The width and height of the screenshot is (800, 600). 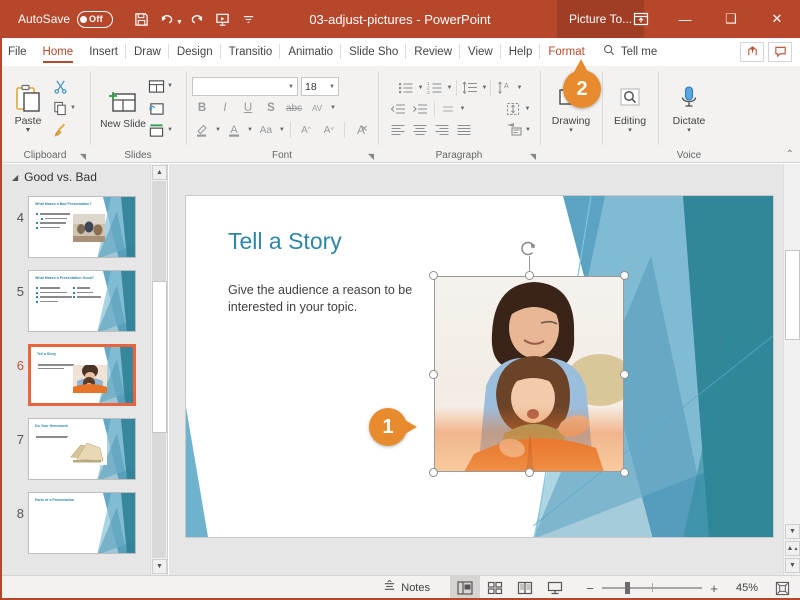 What do you see at coordinates (147, 51) in the screenshot?
I see `tab-draw: Draw` at bounding box center [147, 51].